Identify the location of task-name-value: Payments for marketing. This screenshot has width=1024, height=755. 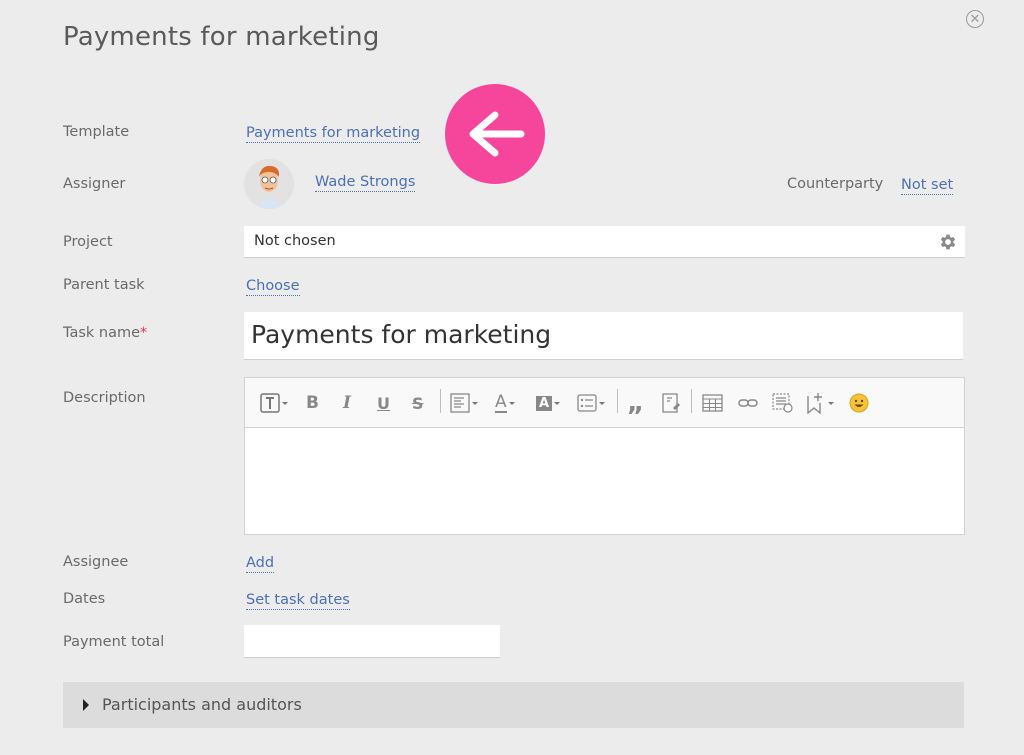
(401, 334).